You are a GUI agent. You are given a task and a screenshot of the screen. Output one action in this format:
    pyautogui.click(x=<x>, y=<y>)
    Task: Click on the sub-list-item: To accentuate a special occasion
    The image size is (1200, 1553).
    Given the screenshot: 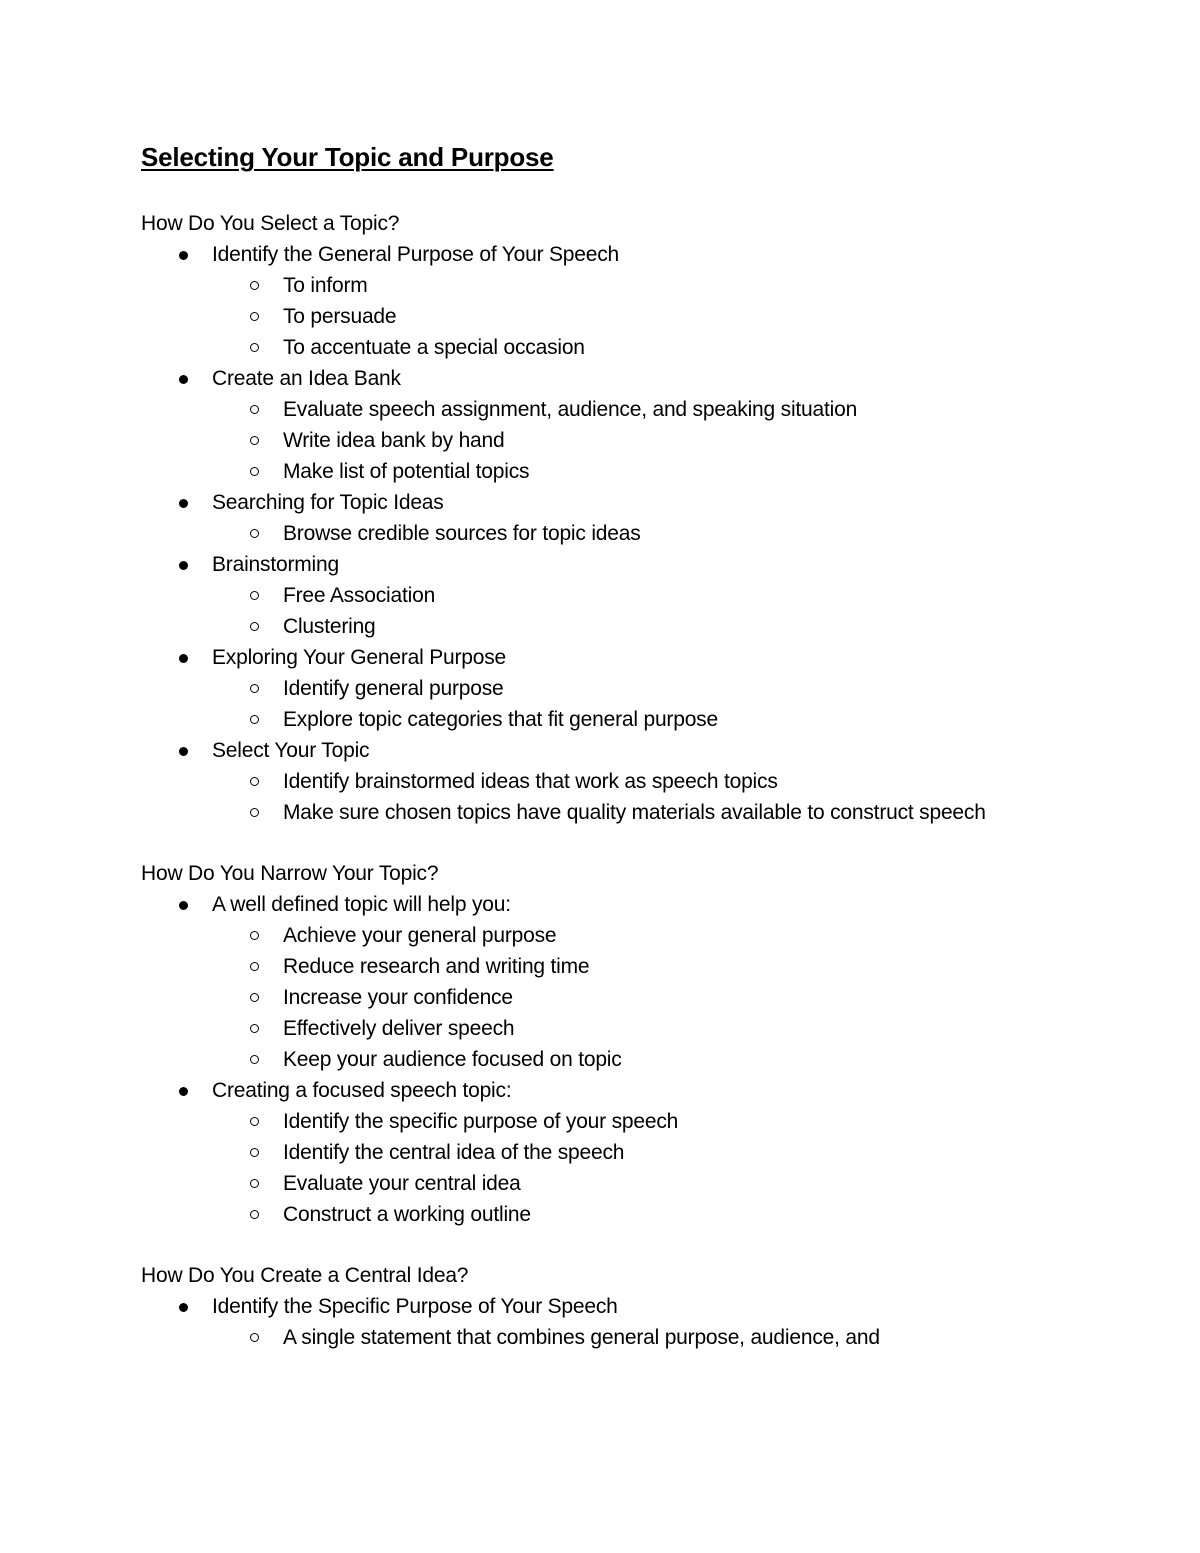 What is the action you would take?
    pyautogui.click(x=626, y=347)
    